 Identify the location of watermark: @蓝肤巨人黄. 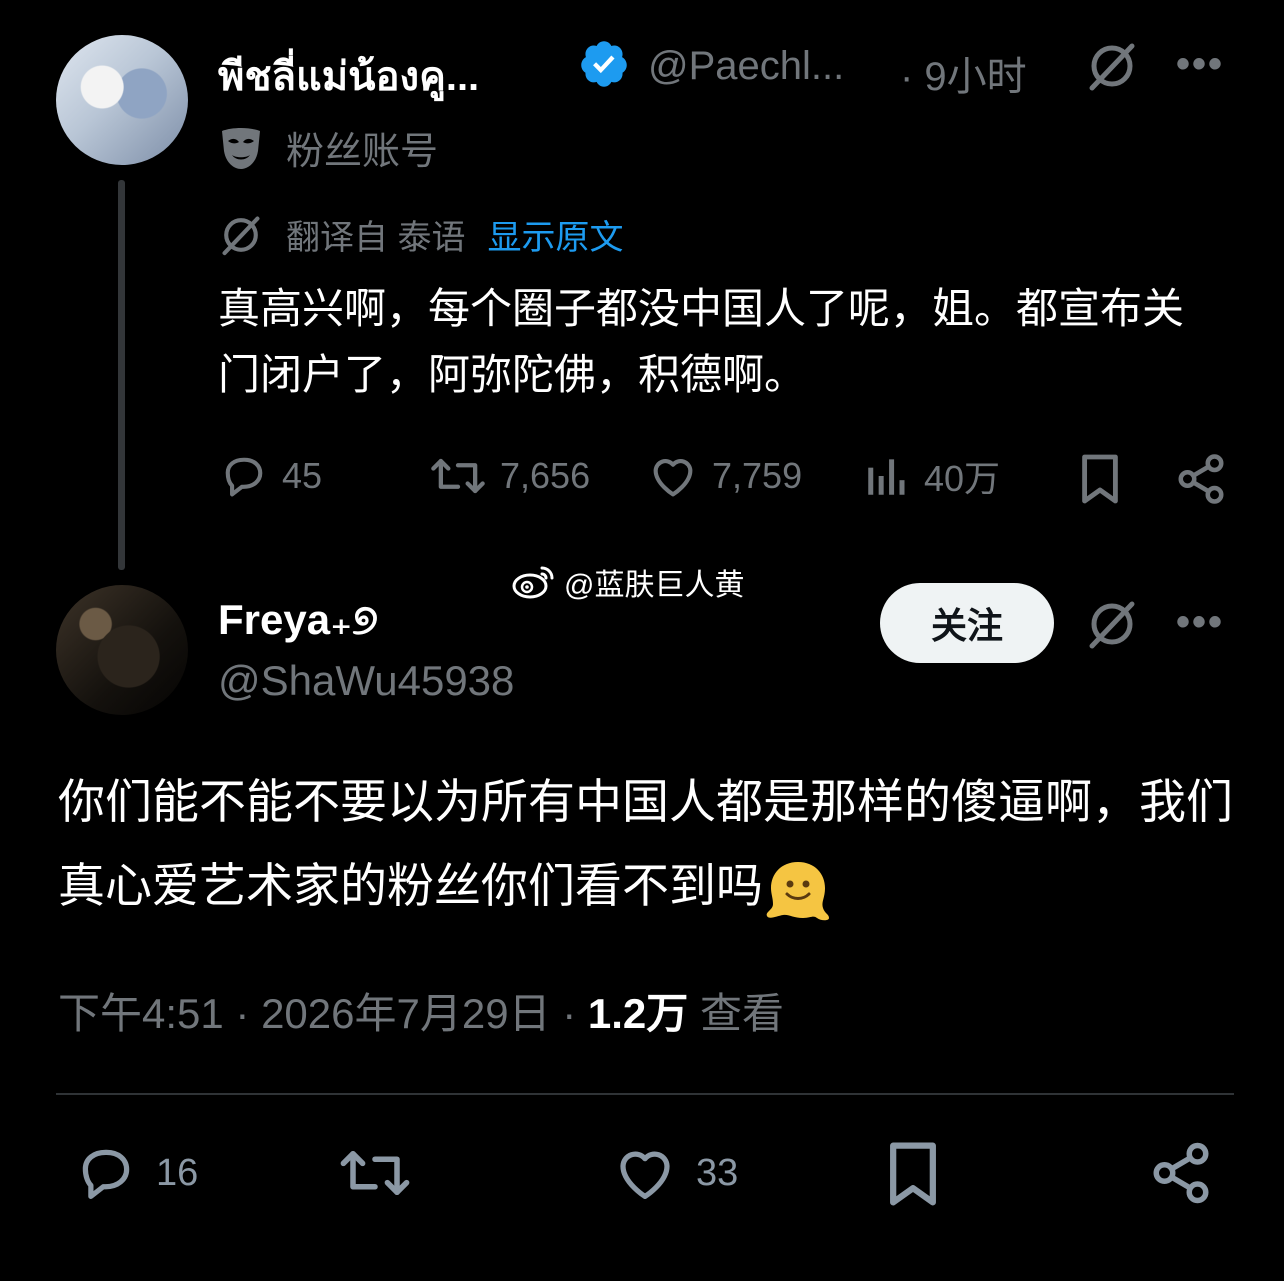
(628, 582).